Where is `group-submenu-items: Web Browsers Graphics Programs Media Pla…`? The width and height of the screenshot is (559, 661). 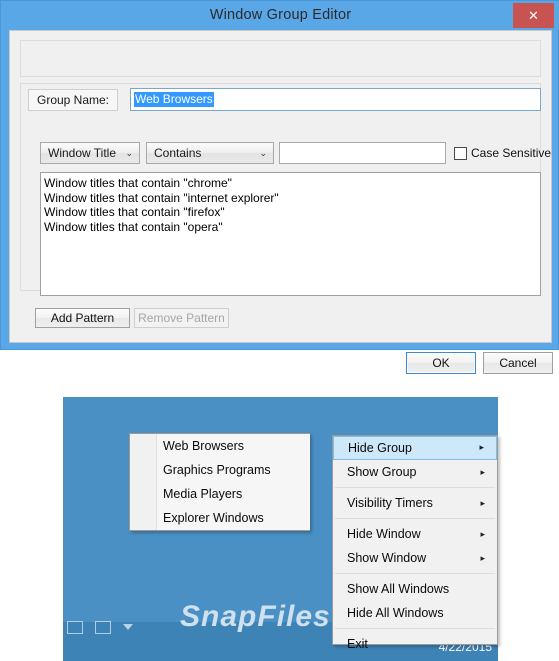
group-submenu-items: Web Browsers Graphics Programs Media Pla… is located at coordinates (233, 482).